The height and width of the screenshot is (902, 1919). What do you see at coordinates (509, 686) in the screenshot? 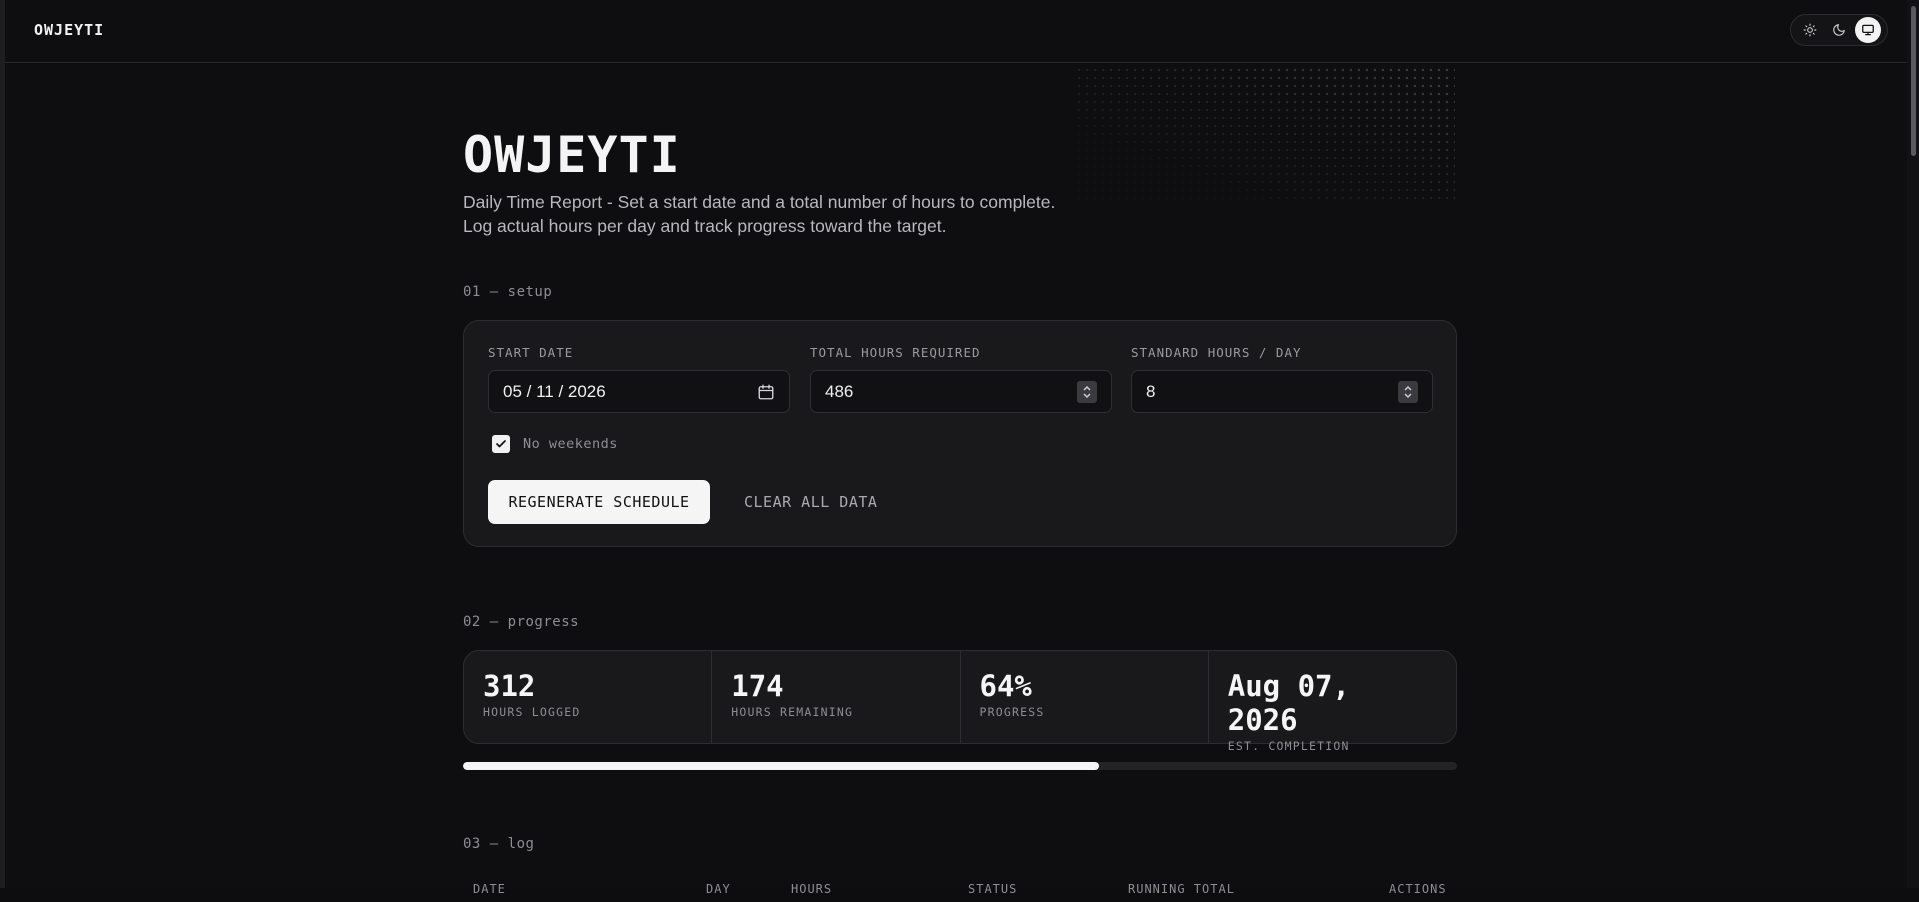
I see `hours-logged-value: 312` at bounding box center [509, 686].